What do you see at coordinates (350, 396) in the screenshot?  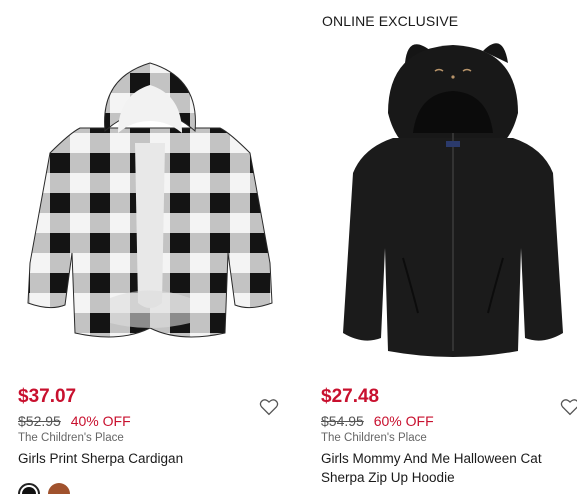 I see `sale-price: $27.48` at bounding box center [350, 396].